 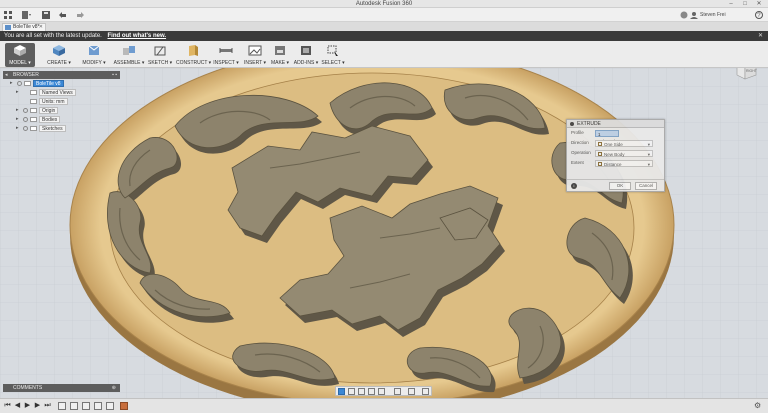 What do you see at coordinates (27, 406) in the screenshot?
I see `play-icon: ▶` at bounding box center [27, 406].